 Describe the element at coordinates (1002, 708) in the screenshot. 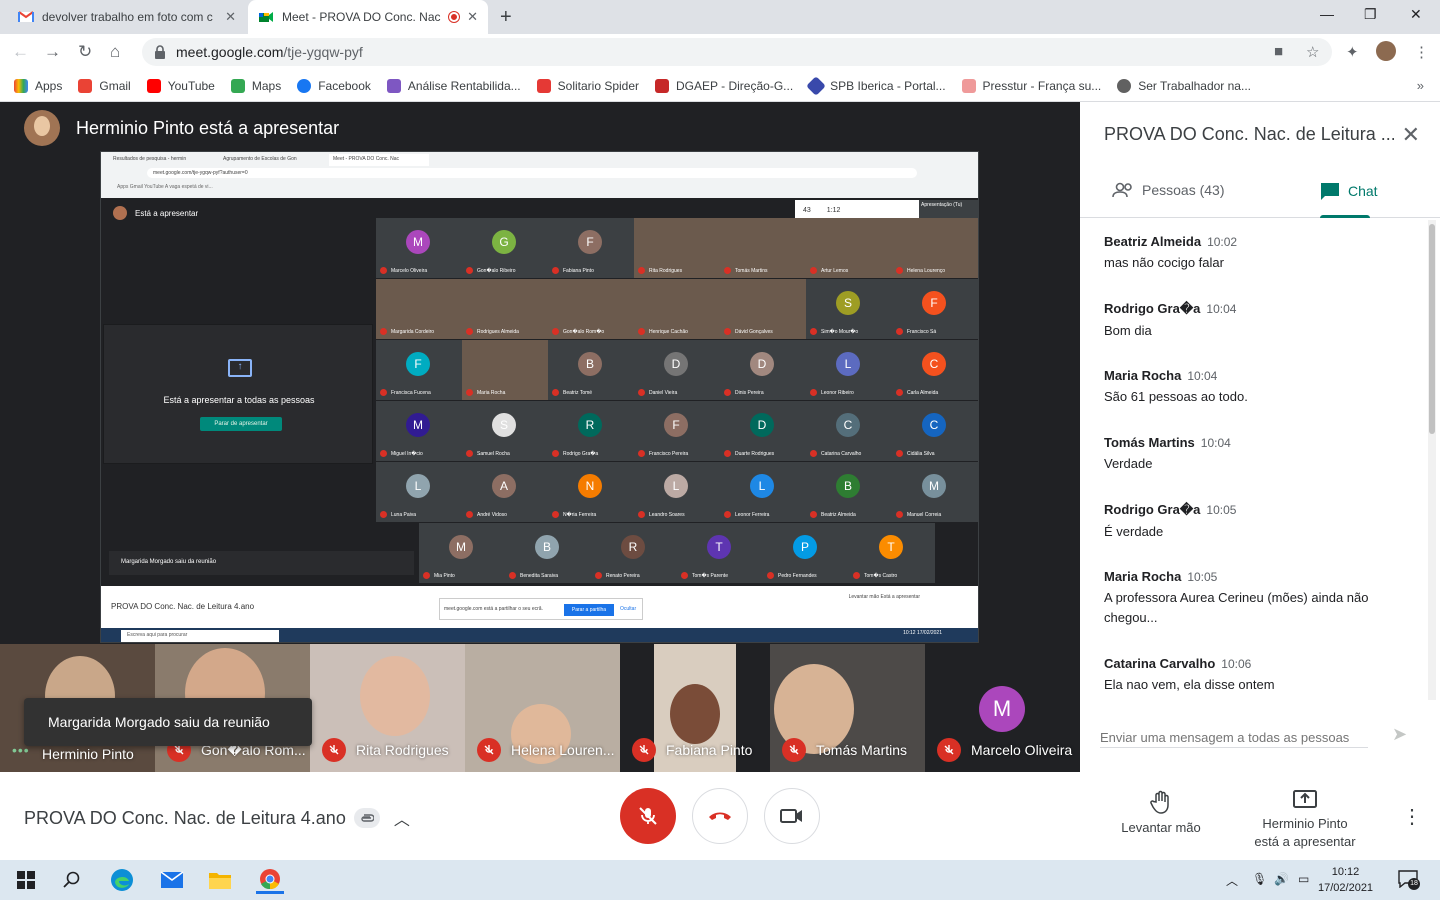

I see `video-tile: M Marcelo Oliveira` at that location.